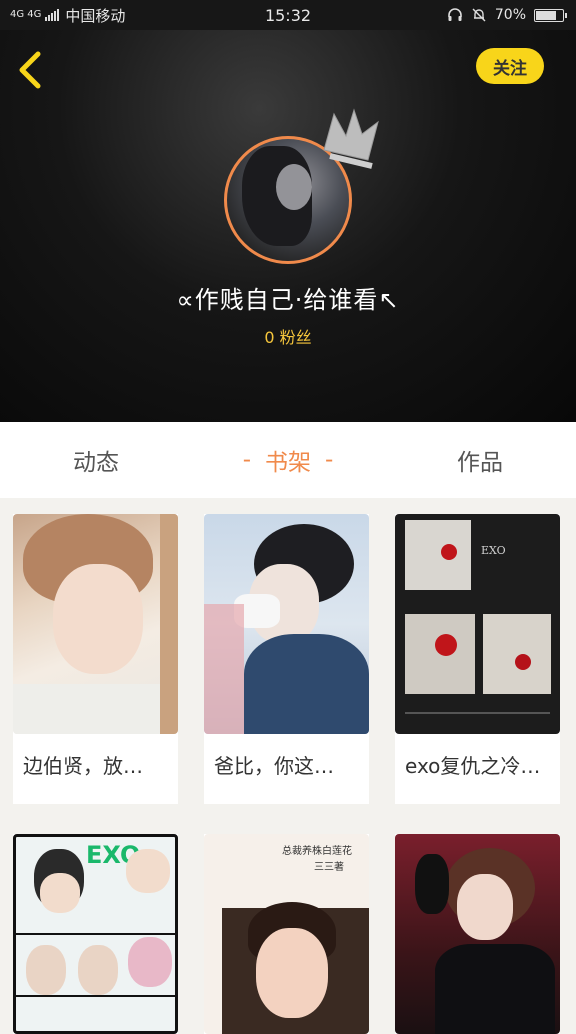 Image resolution: width=576 pixels, height=1034 pixels. I want to click on tab-bookshelf: - 书架 -, so click(288, 460).